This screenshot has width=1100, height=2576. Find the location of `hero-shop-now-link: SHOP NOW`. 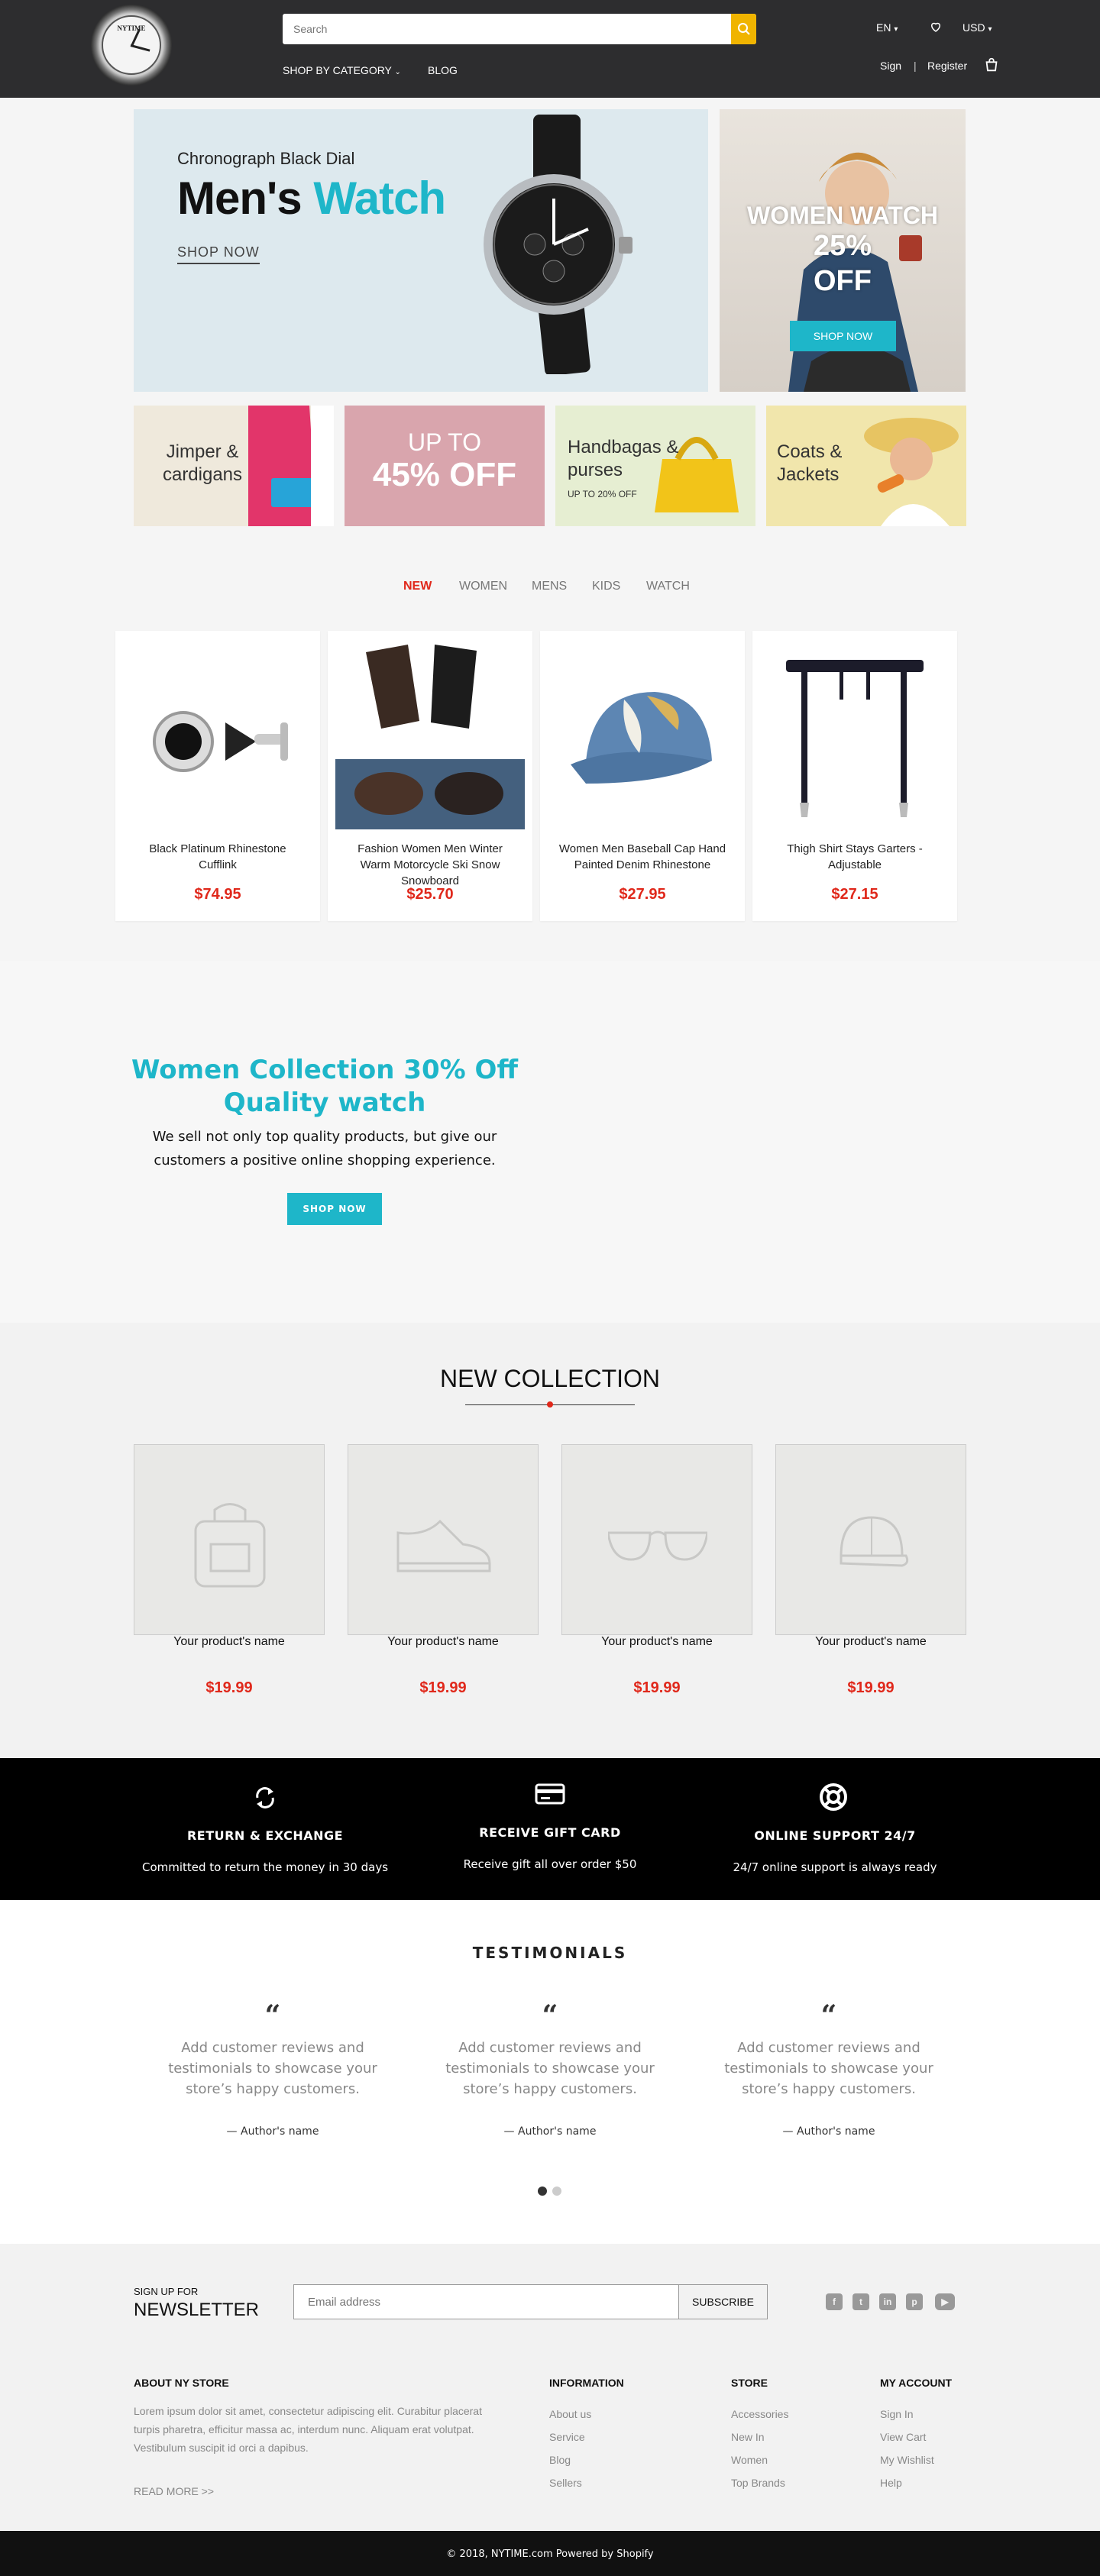

hero-shop-now-link: SHOP NOW is located at coordinates (218, 254).